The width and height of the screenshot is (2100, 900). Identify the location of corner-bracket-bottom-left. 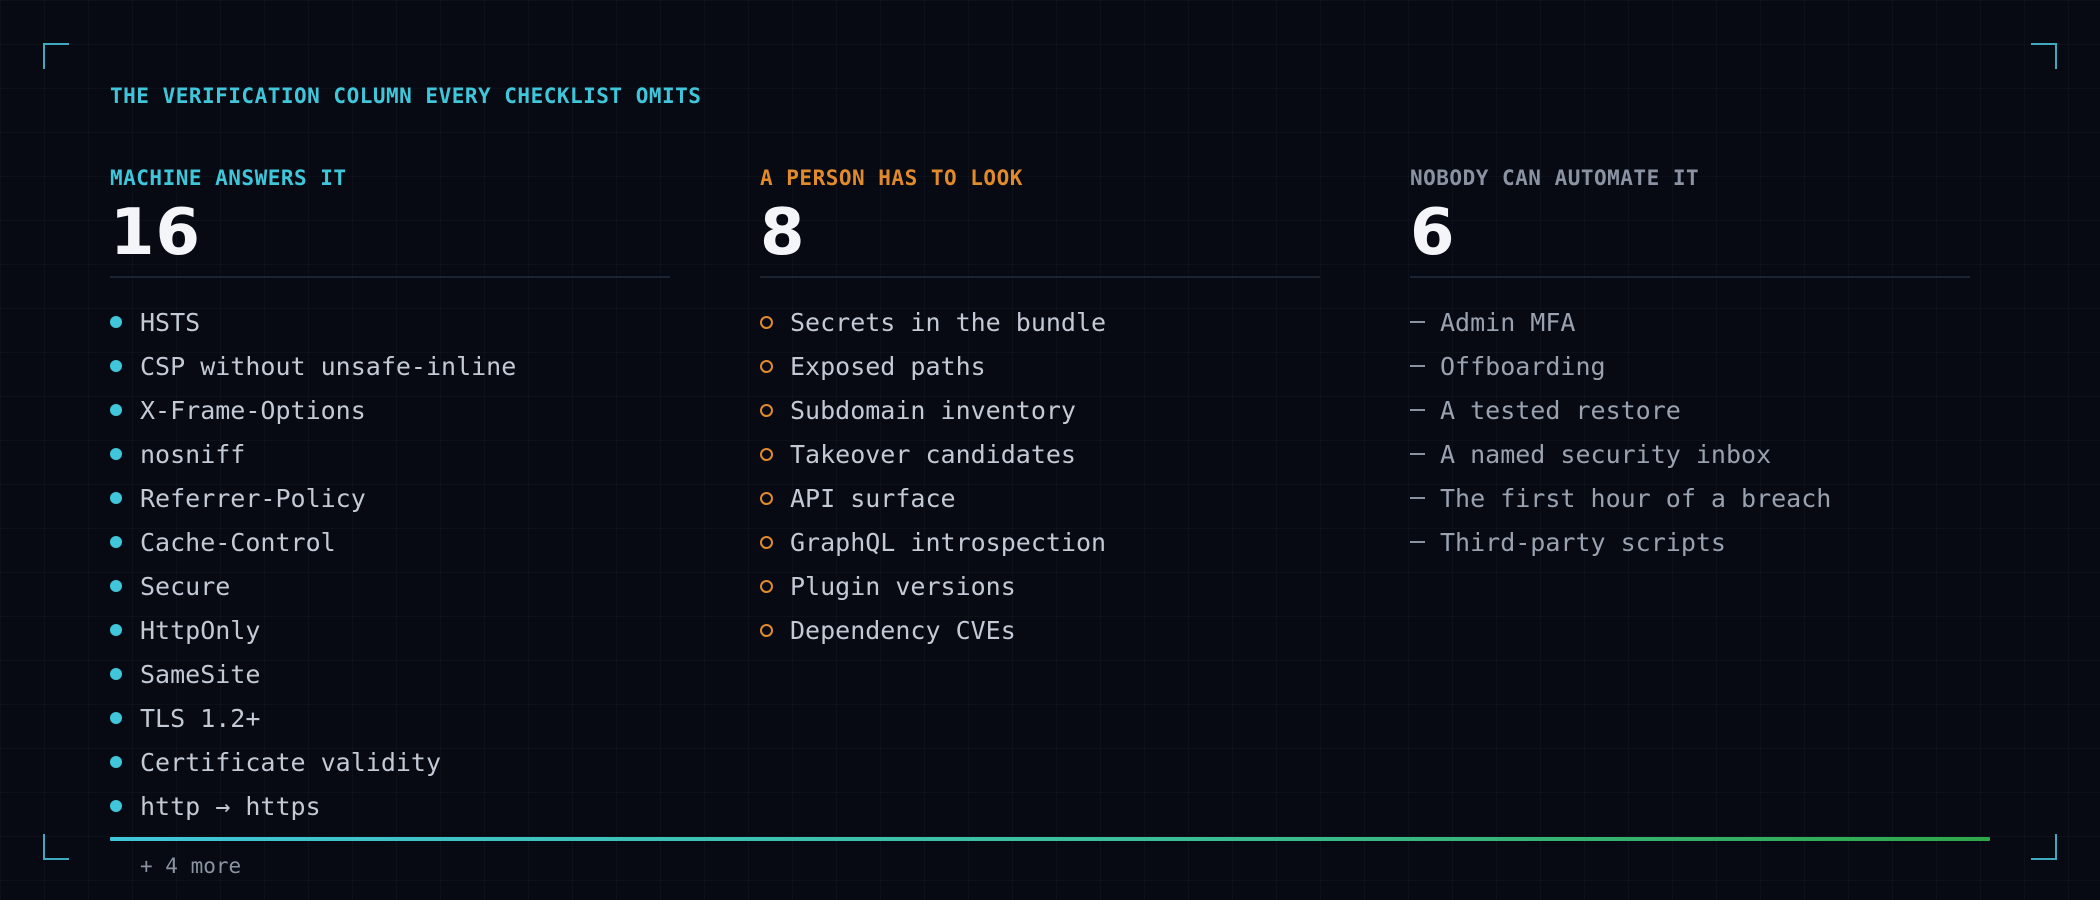
(56, 847).